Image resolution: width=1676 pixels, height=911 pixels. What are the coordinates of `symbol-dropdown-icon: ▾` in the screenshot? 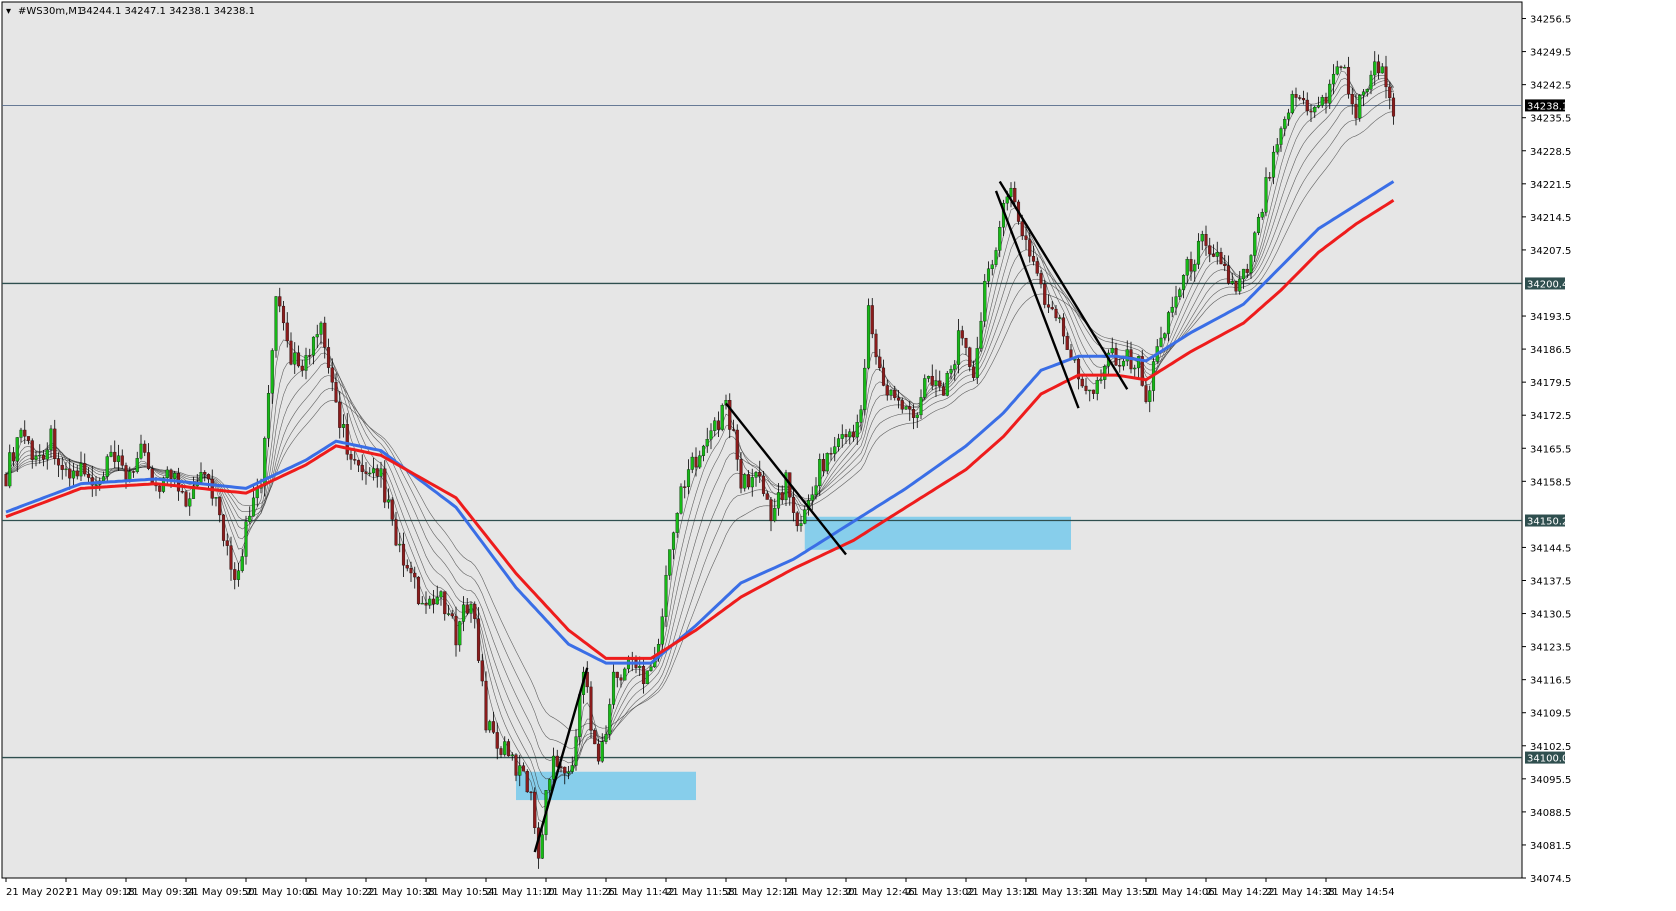 It's located at (8, 11).